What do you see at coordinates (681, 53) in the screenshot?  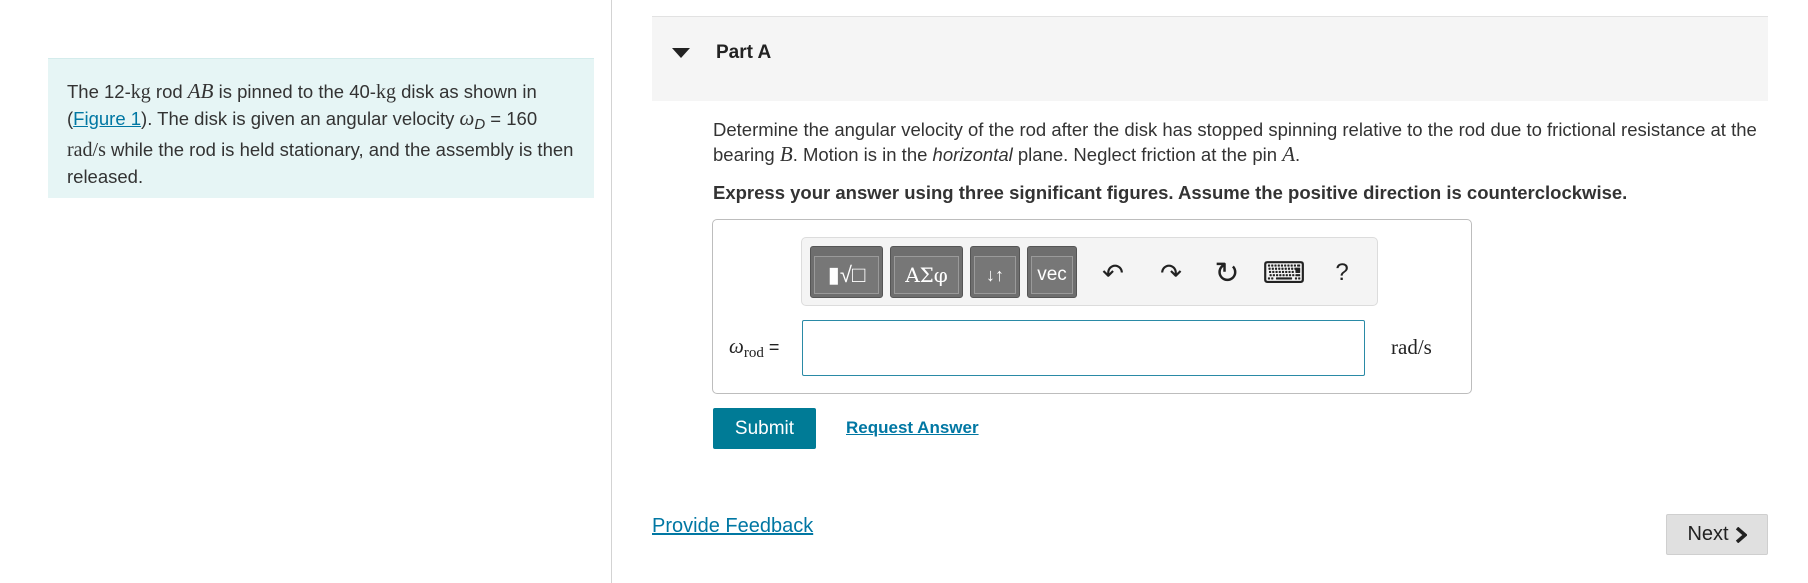 I see `collapse-triangle-icon` at bounding box center [681, 53].